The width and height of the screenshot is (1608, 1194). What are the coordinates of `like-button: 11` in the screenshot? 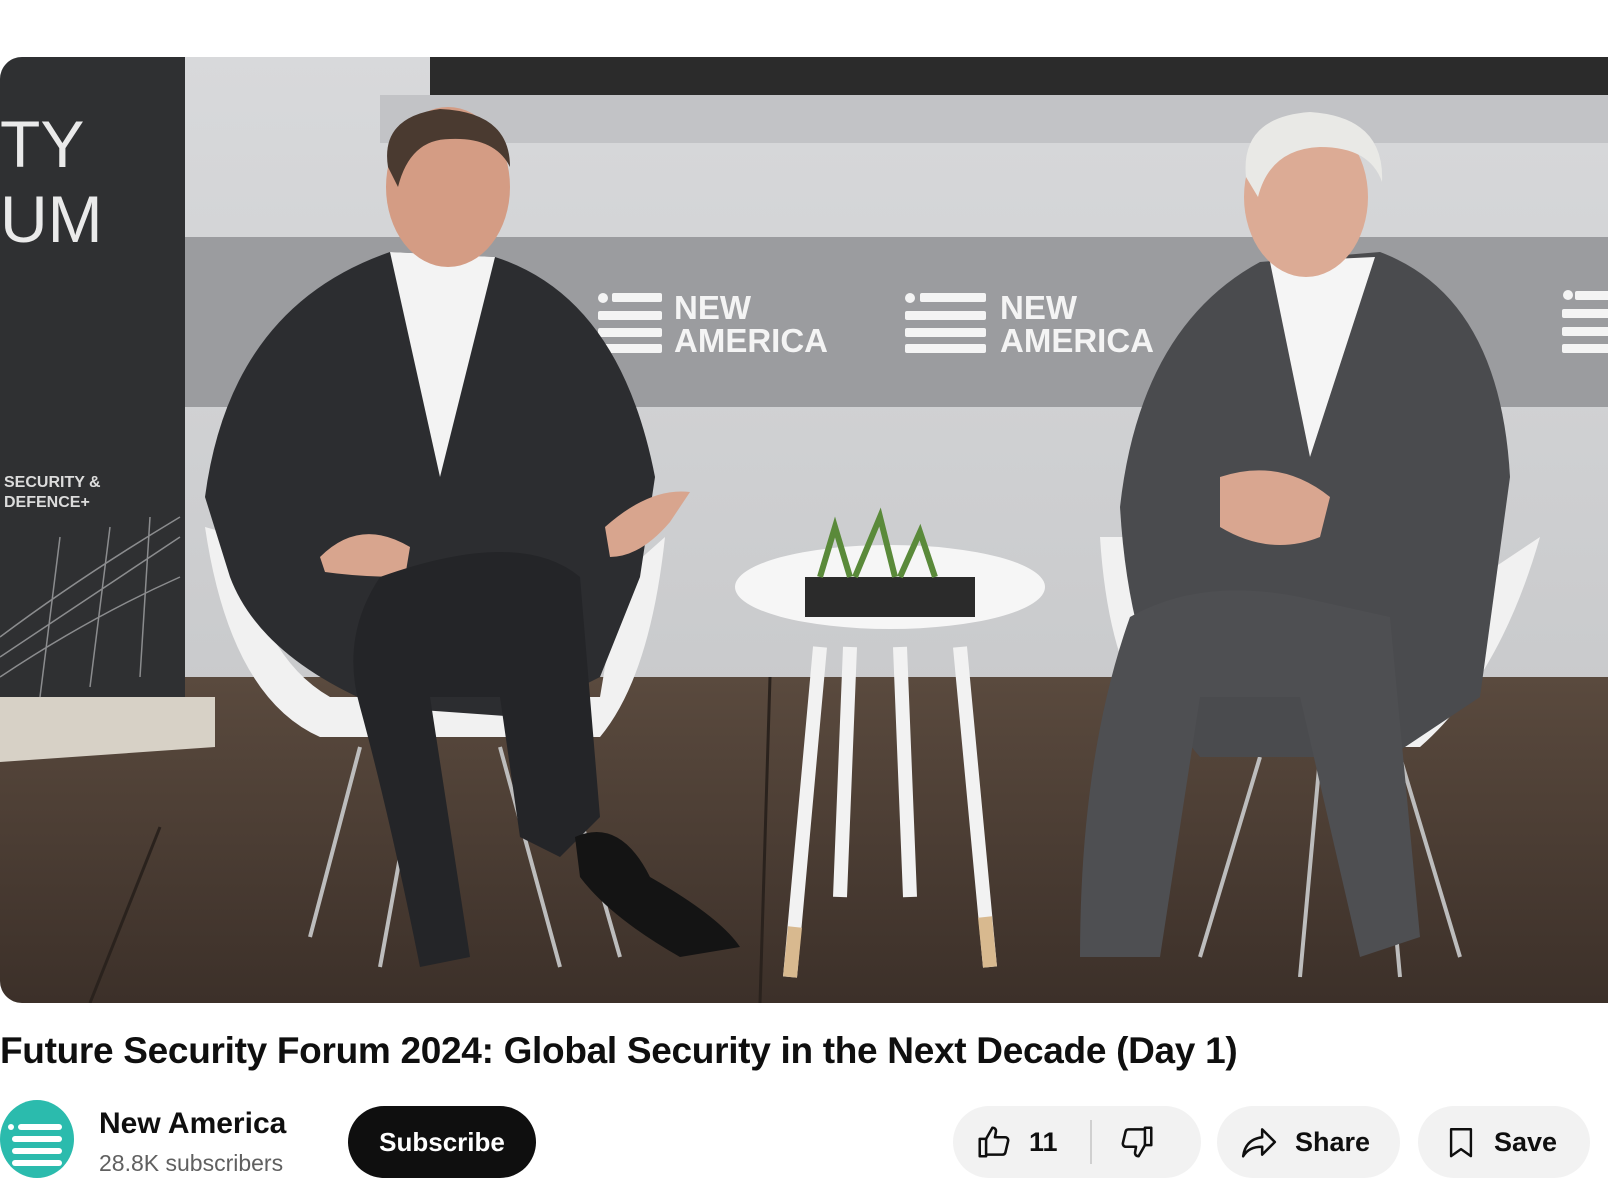 It's located at (1005, 1142).